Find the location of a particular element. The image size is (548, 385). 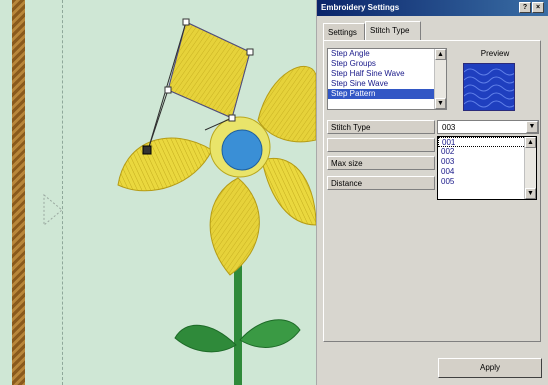

tab-settings: Settings is located at coordinates (344, 31).